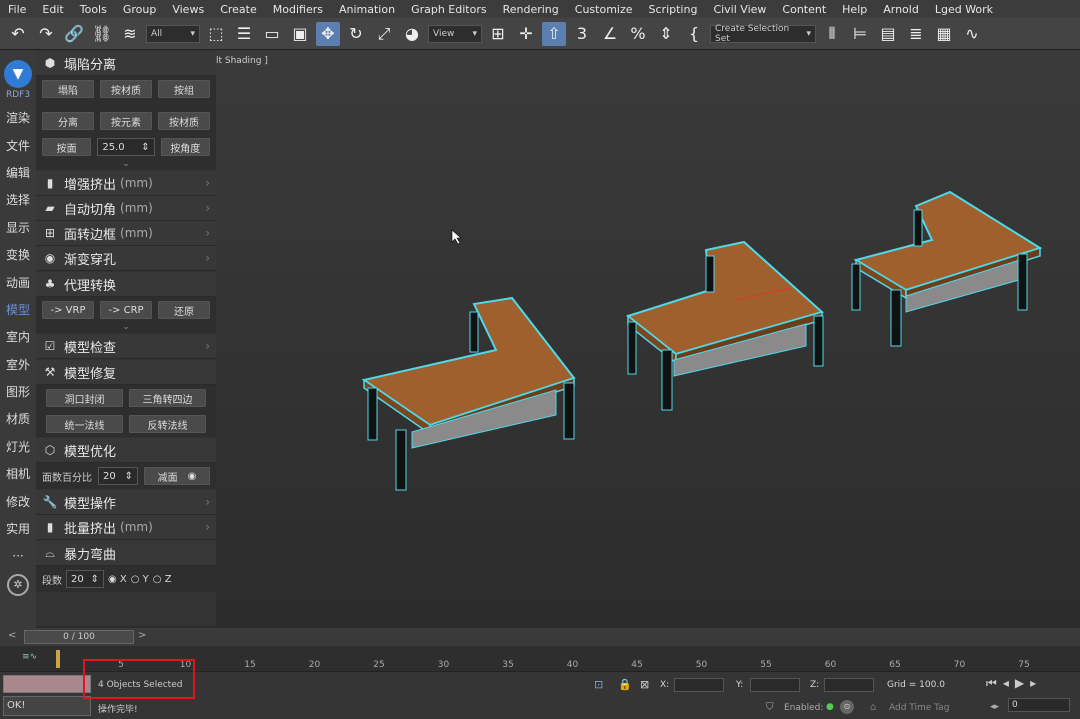 Image resolution: width=1080 pixels, height=719 pixels. Describe the element at coordinates (699, 685) in the screenshot. I see `x-coordinate-field` at that location.